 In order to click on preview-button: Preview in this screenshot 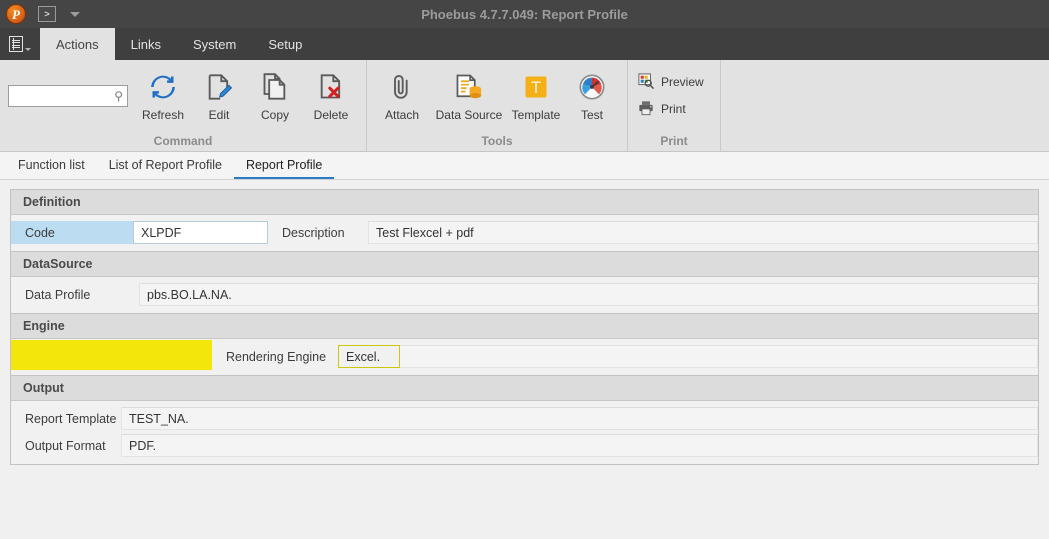, I will do `click(674, 82)`.